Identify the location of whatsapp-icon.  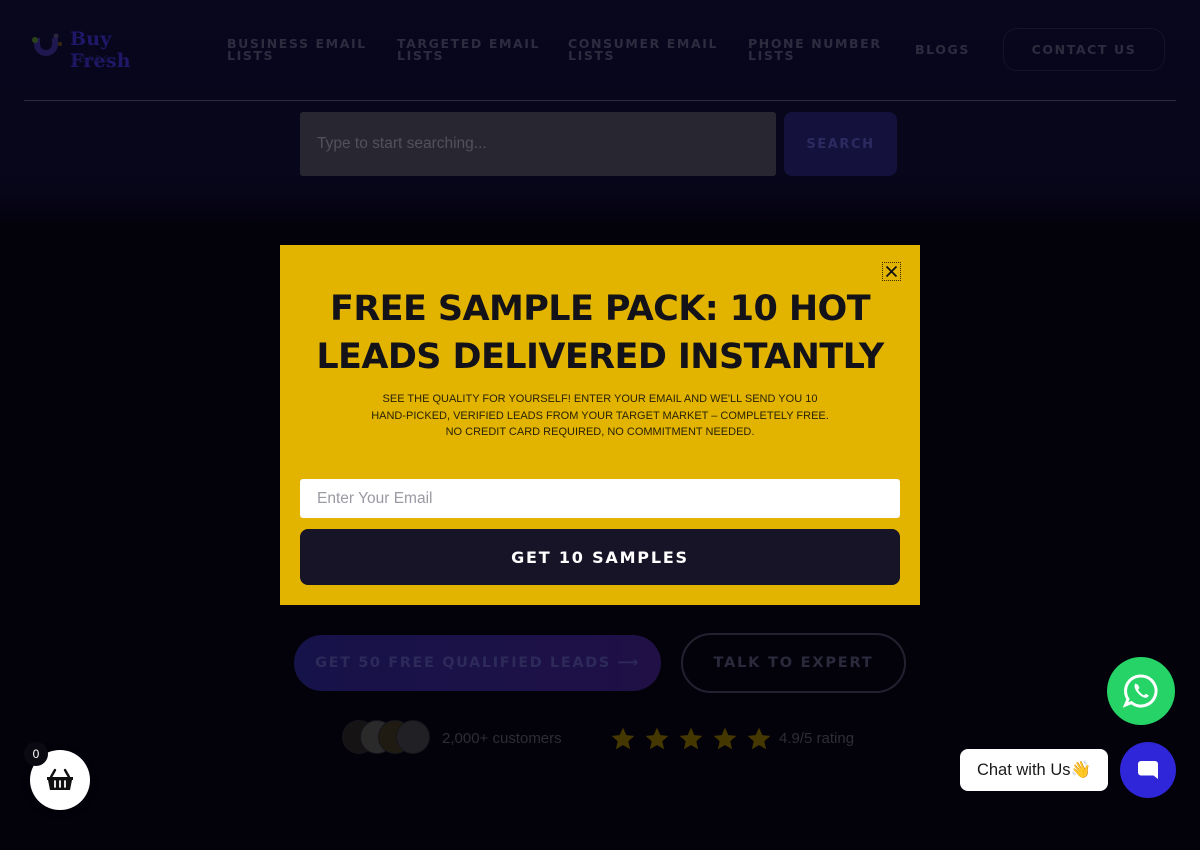
(1140, 691).